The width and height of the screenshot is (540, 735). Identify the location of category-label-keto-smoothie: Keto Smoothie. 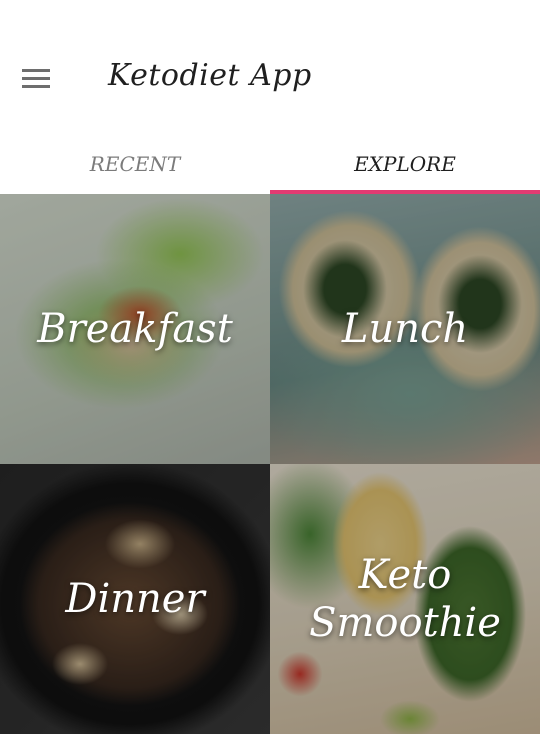
(405, 599).